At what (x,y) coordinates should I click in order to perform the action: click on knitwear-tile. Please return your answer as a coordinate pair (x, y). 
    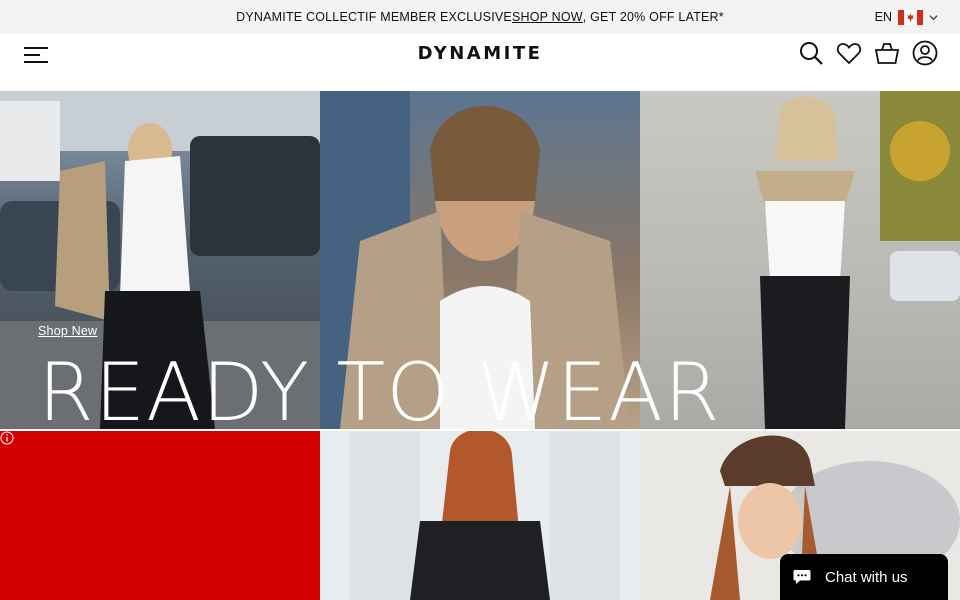
    Looking at the image, I should click on (480, 515).